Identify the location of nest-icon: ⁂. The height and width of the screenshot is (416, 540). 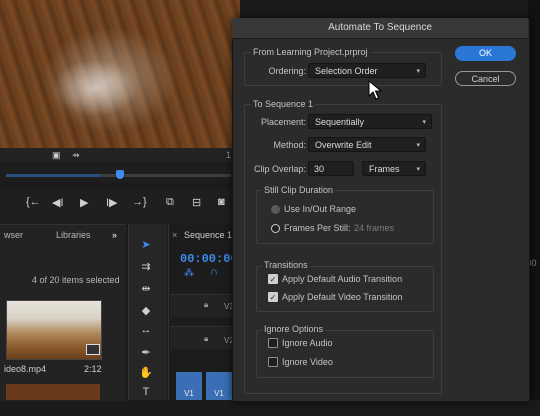
(189, 273).